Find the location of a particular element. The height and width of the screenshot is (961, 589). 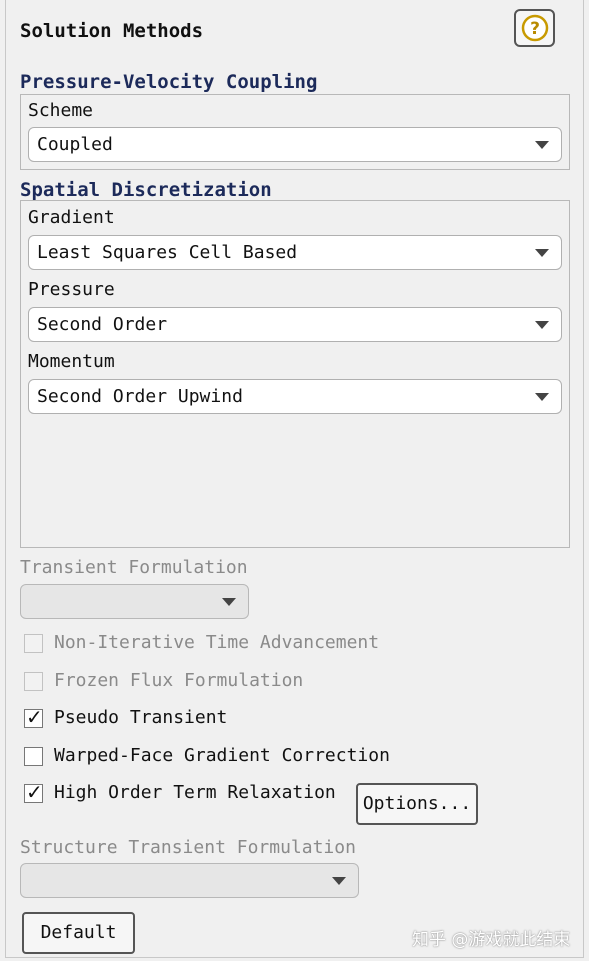

warped-face-label: Warped-Face Gradient Correction is located at coordinates (222, 755).